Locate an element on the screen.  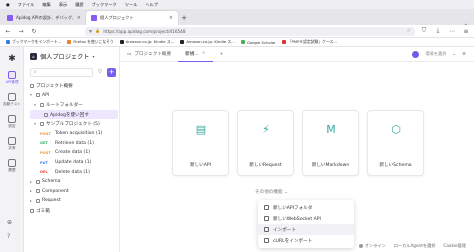
tree-item-root-folder: ▾ ルートフォルダー is located at coordinates (74, 105).